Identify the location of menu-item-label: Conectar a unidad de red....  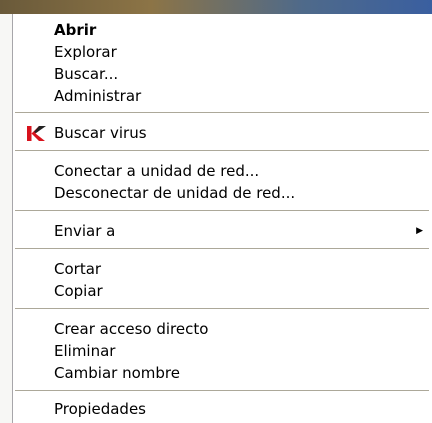
(157, 171).